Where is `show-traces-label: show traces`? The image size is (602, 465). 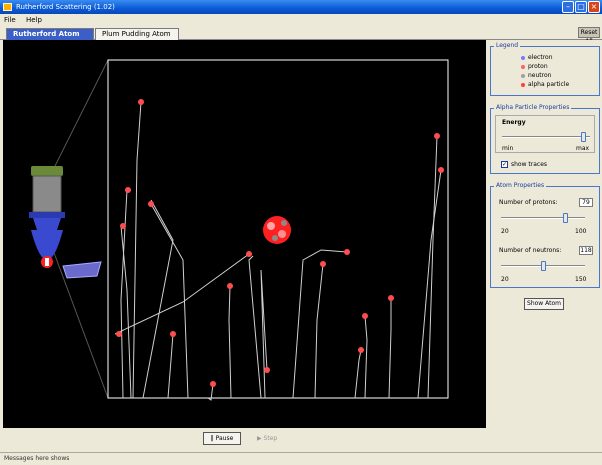 show-traces-label: show traces is located at coordinates (529, 164).